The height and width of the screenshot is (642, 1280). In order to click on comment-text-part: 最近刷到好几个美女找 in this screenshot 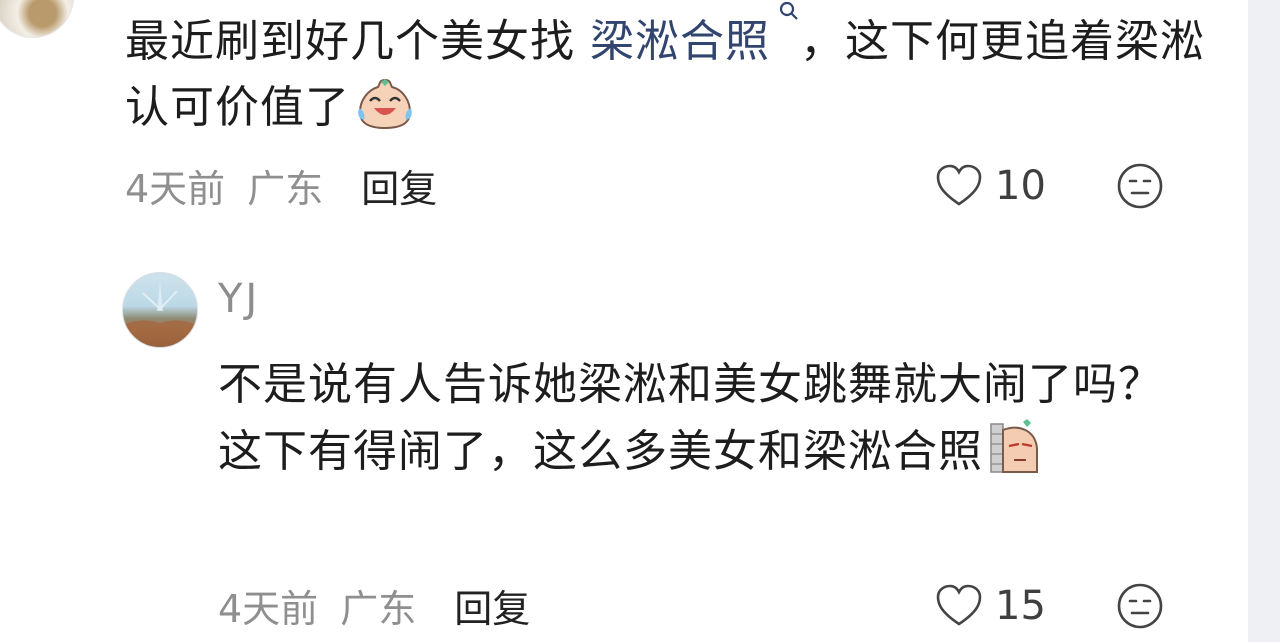, I will do `click(357, 41)`.